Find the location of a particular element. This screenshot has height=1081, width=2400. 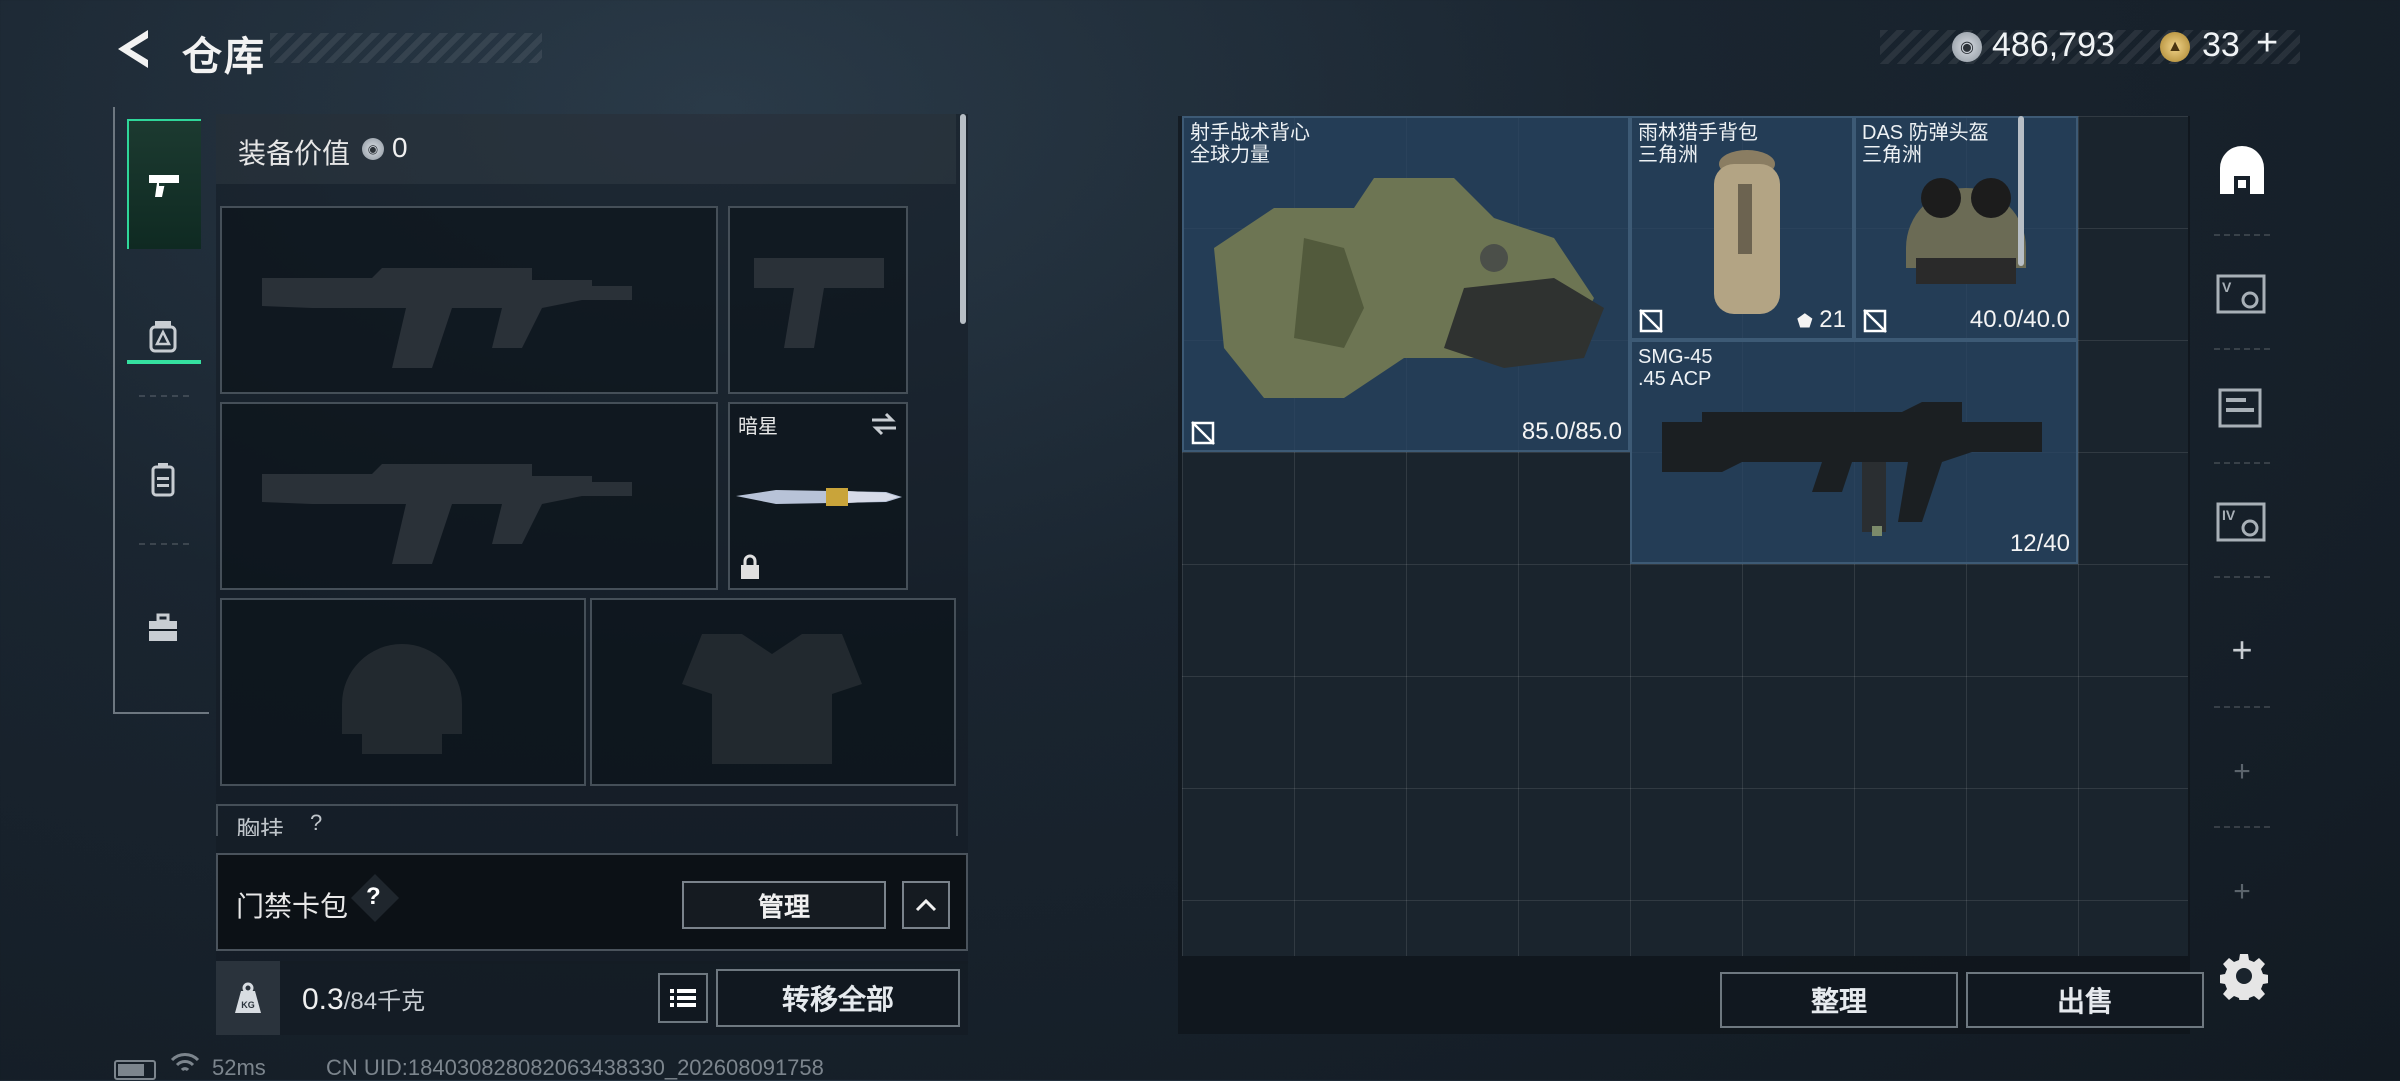

item-durability: 85.0/85.0 is located at coordinates (1571, 431).